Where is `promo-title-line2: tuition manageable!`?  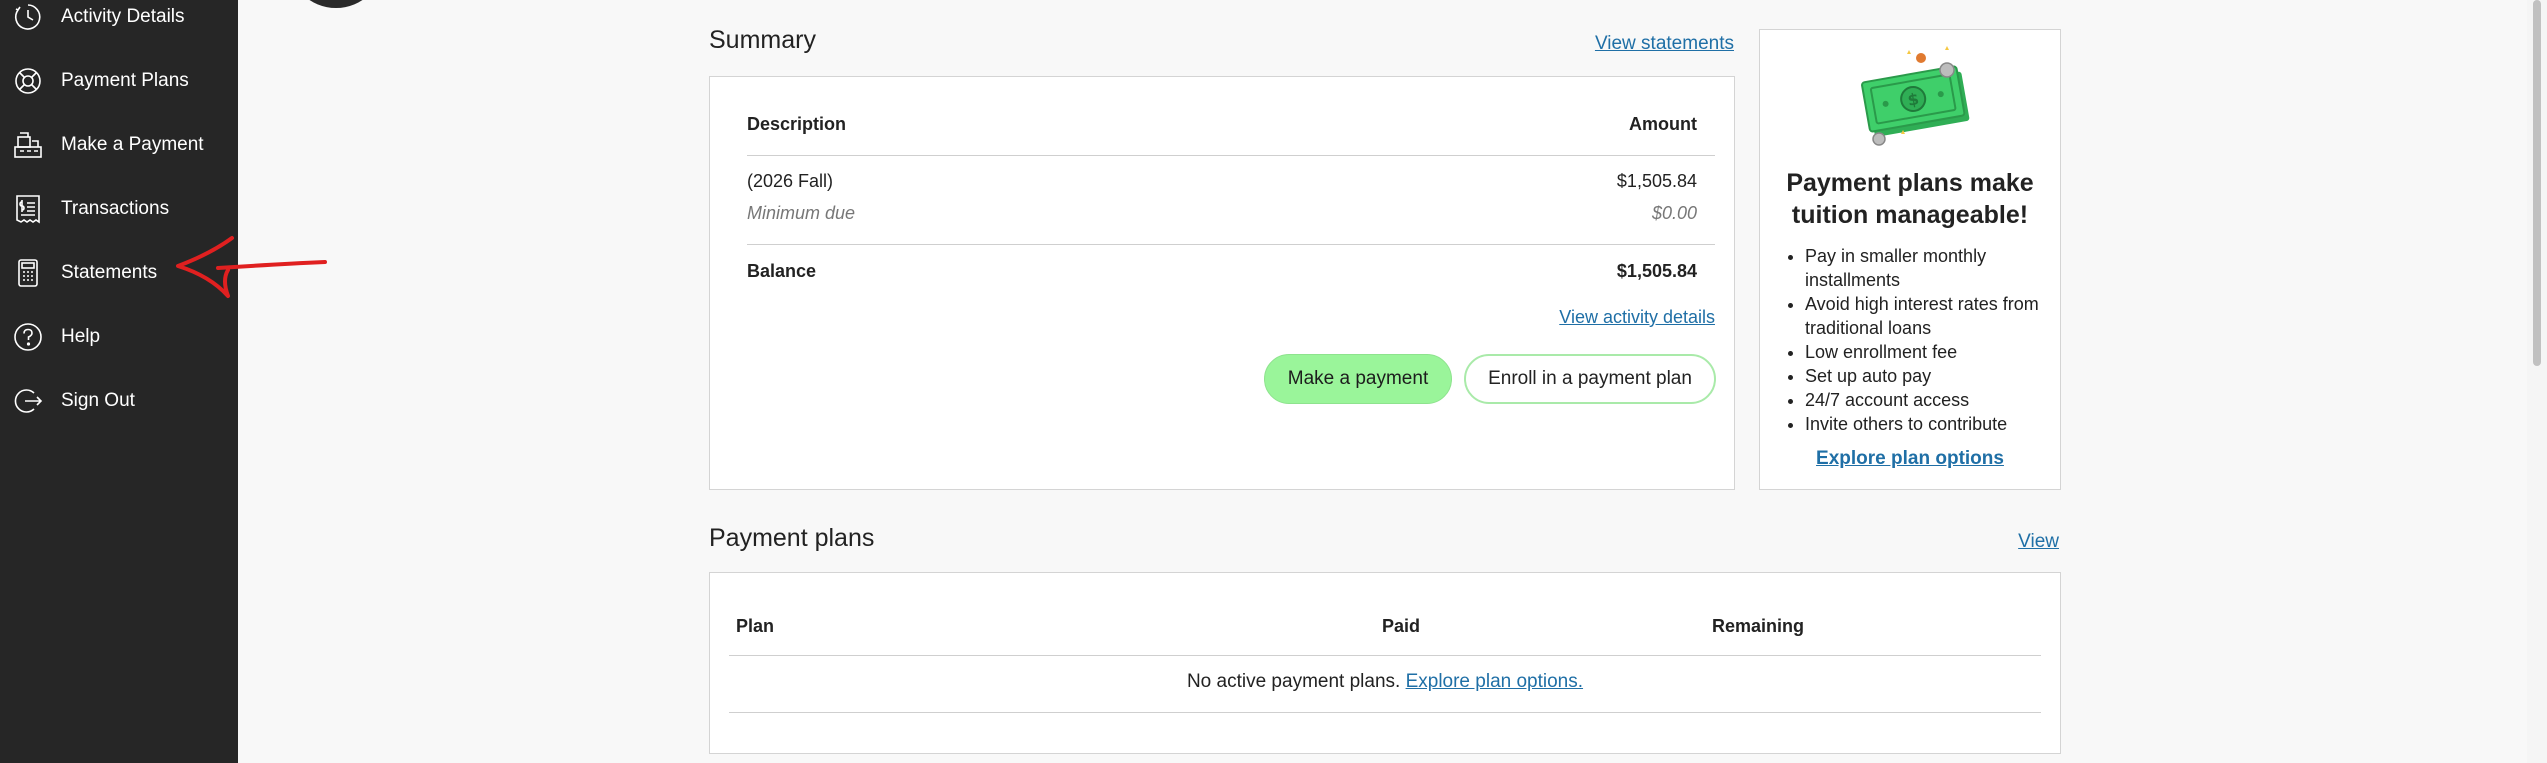 promo-title-line2: tuition manageable! is located at coordinates (1910, 215).